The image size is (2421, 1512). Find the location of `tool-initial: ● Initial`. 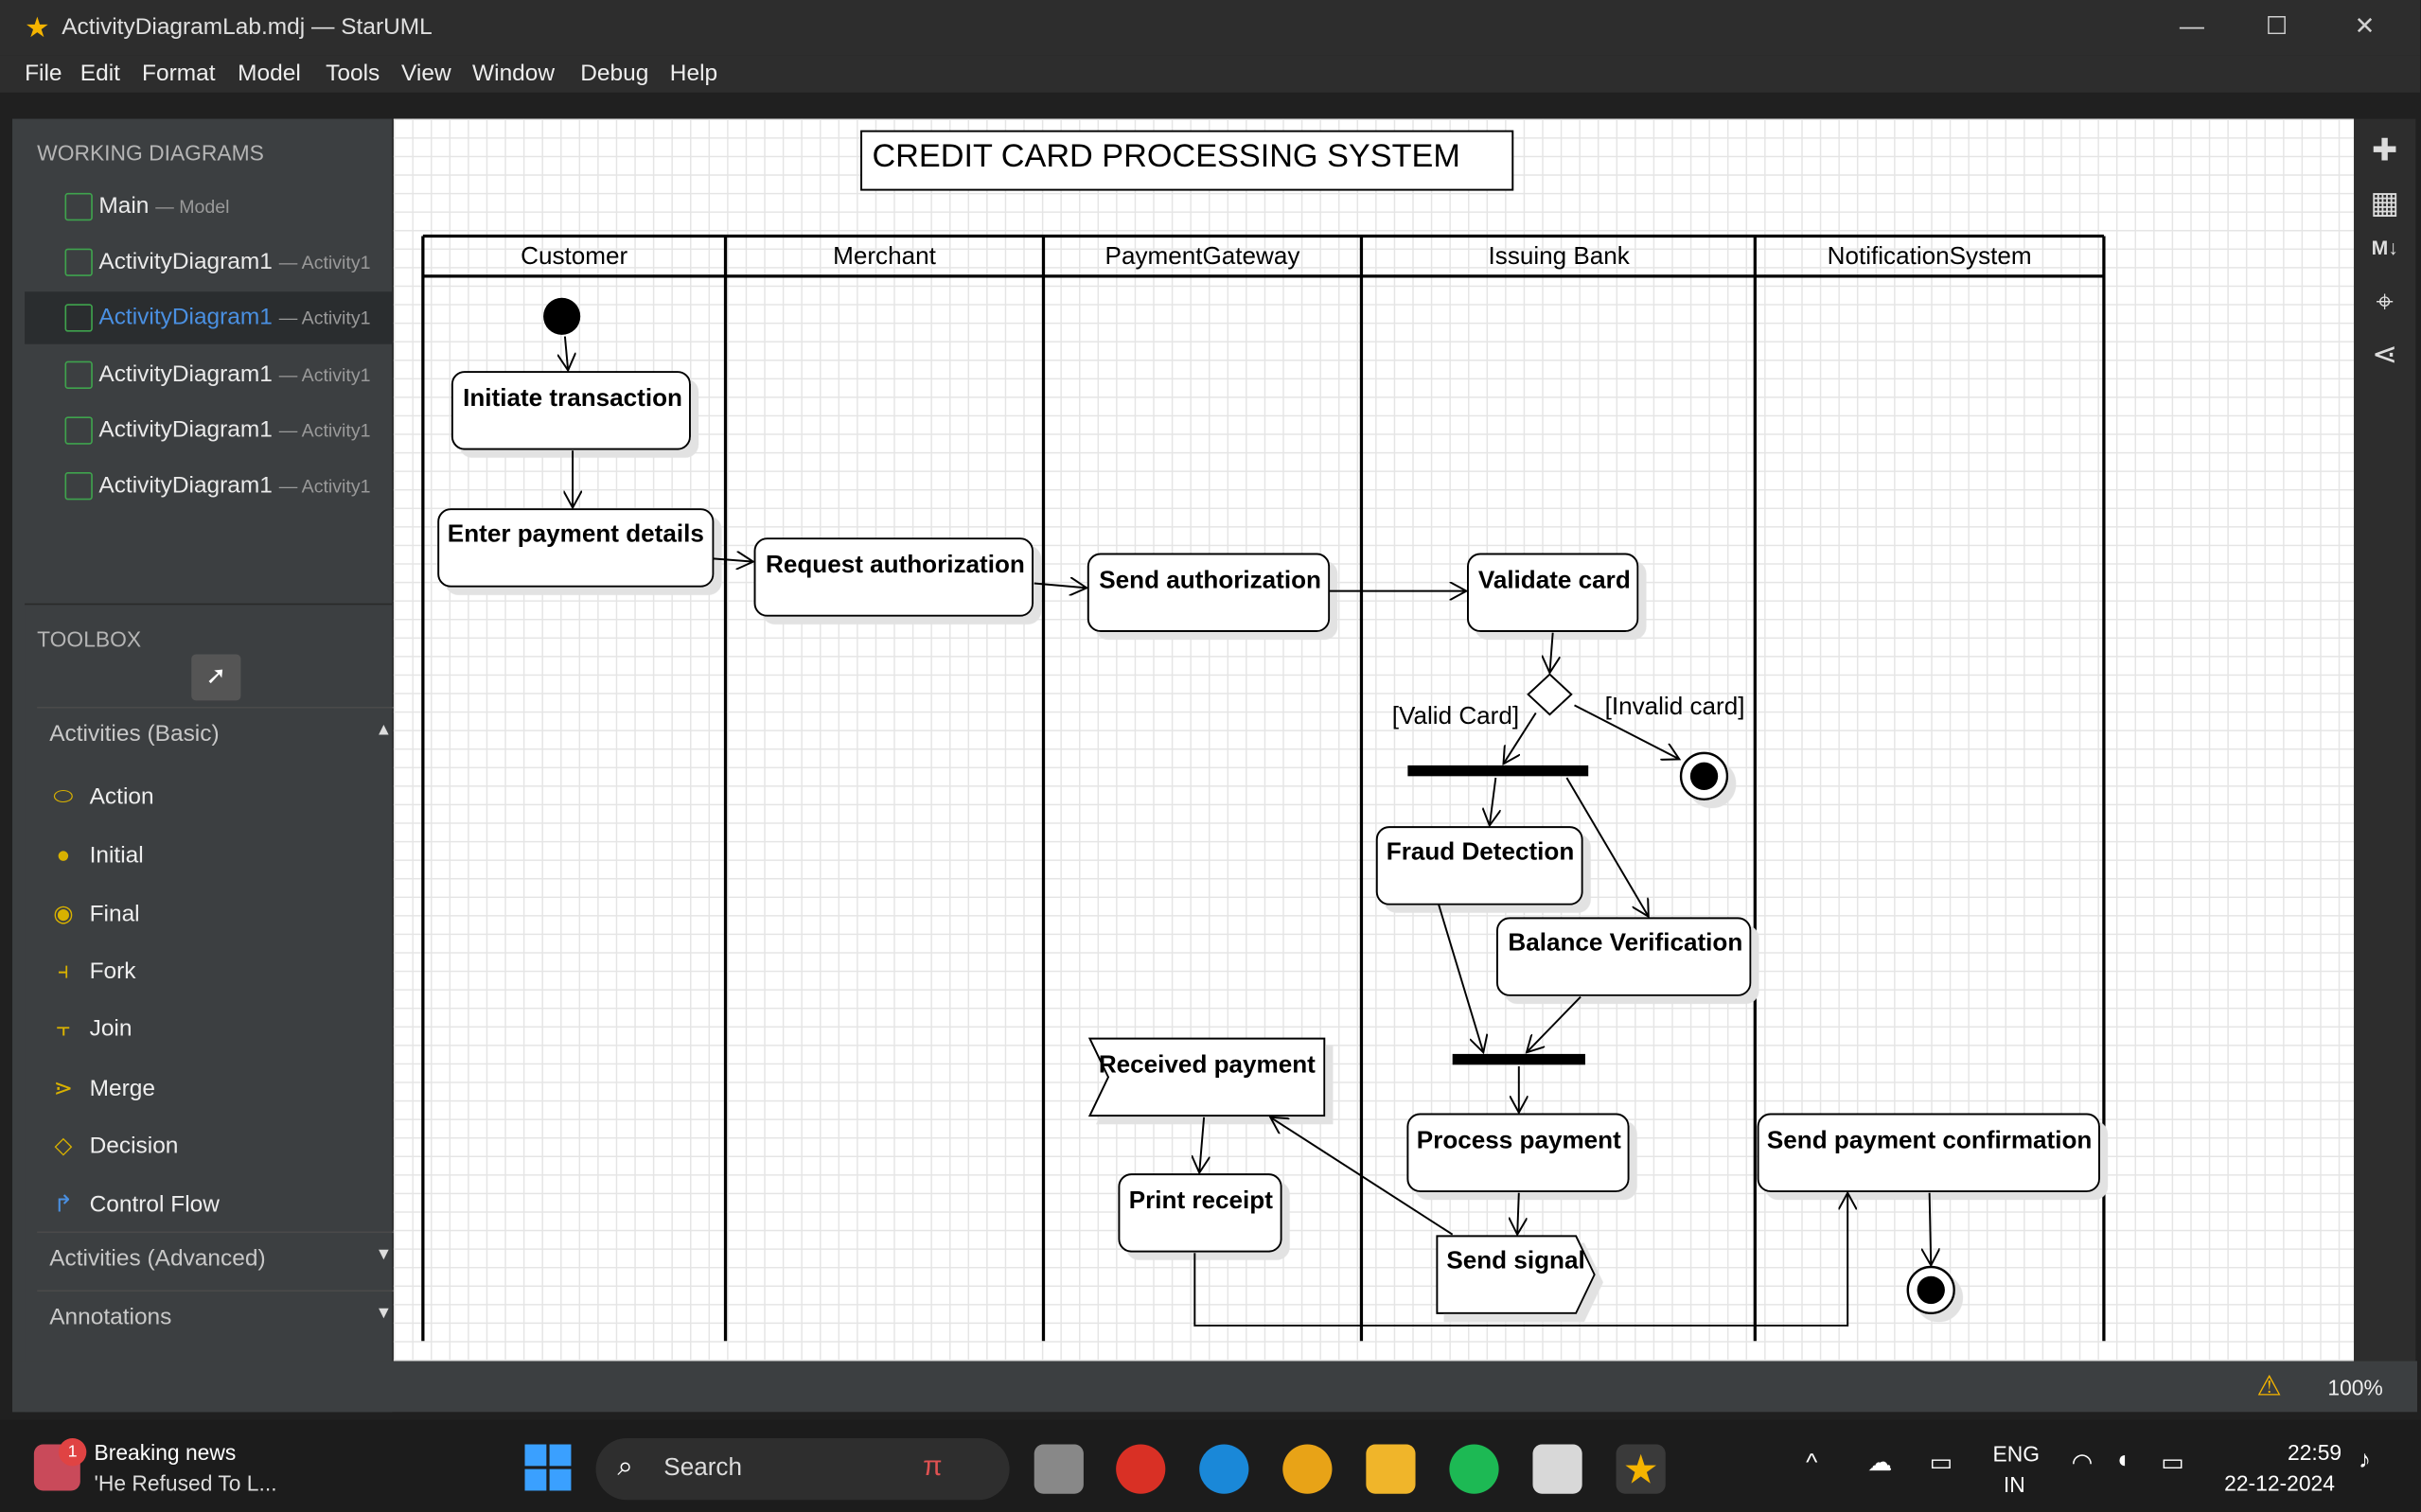

tool-initial: ● Initial is located at coordinates (96, 855).